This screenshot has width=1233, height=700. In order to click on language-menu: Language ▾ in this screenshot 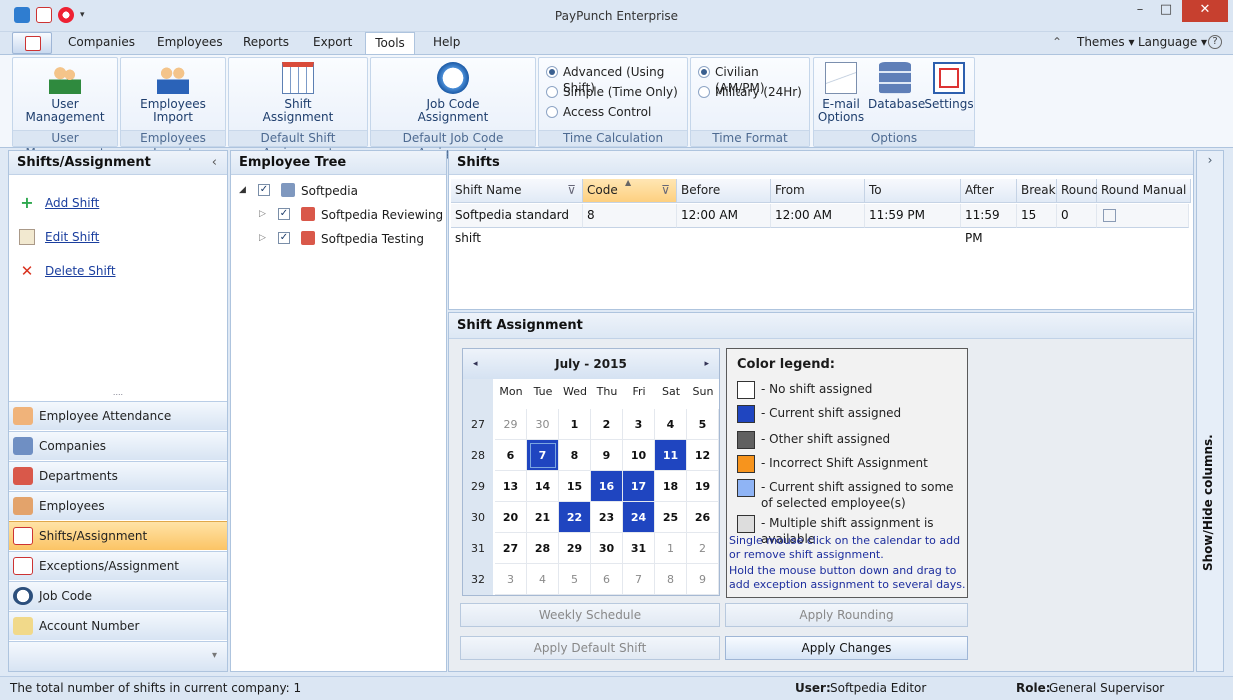, I will do `click(1172, 43)`.